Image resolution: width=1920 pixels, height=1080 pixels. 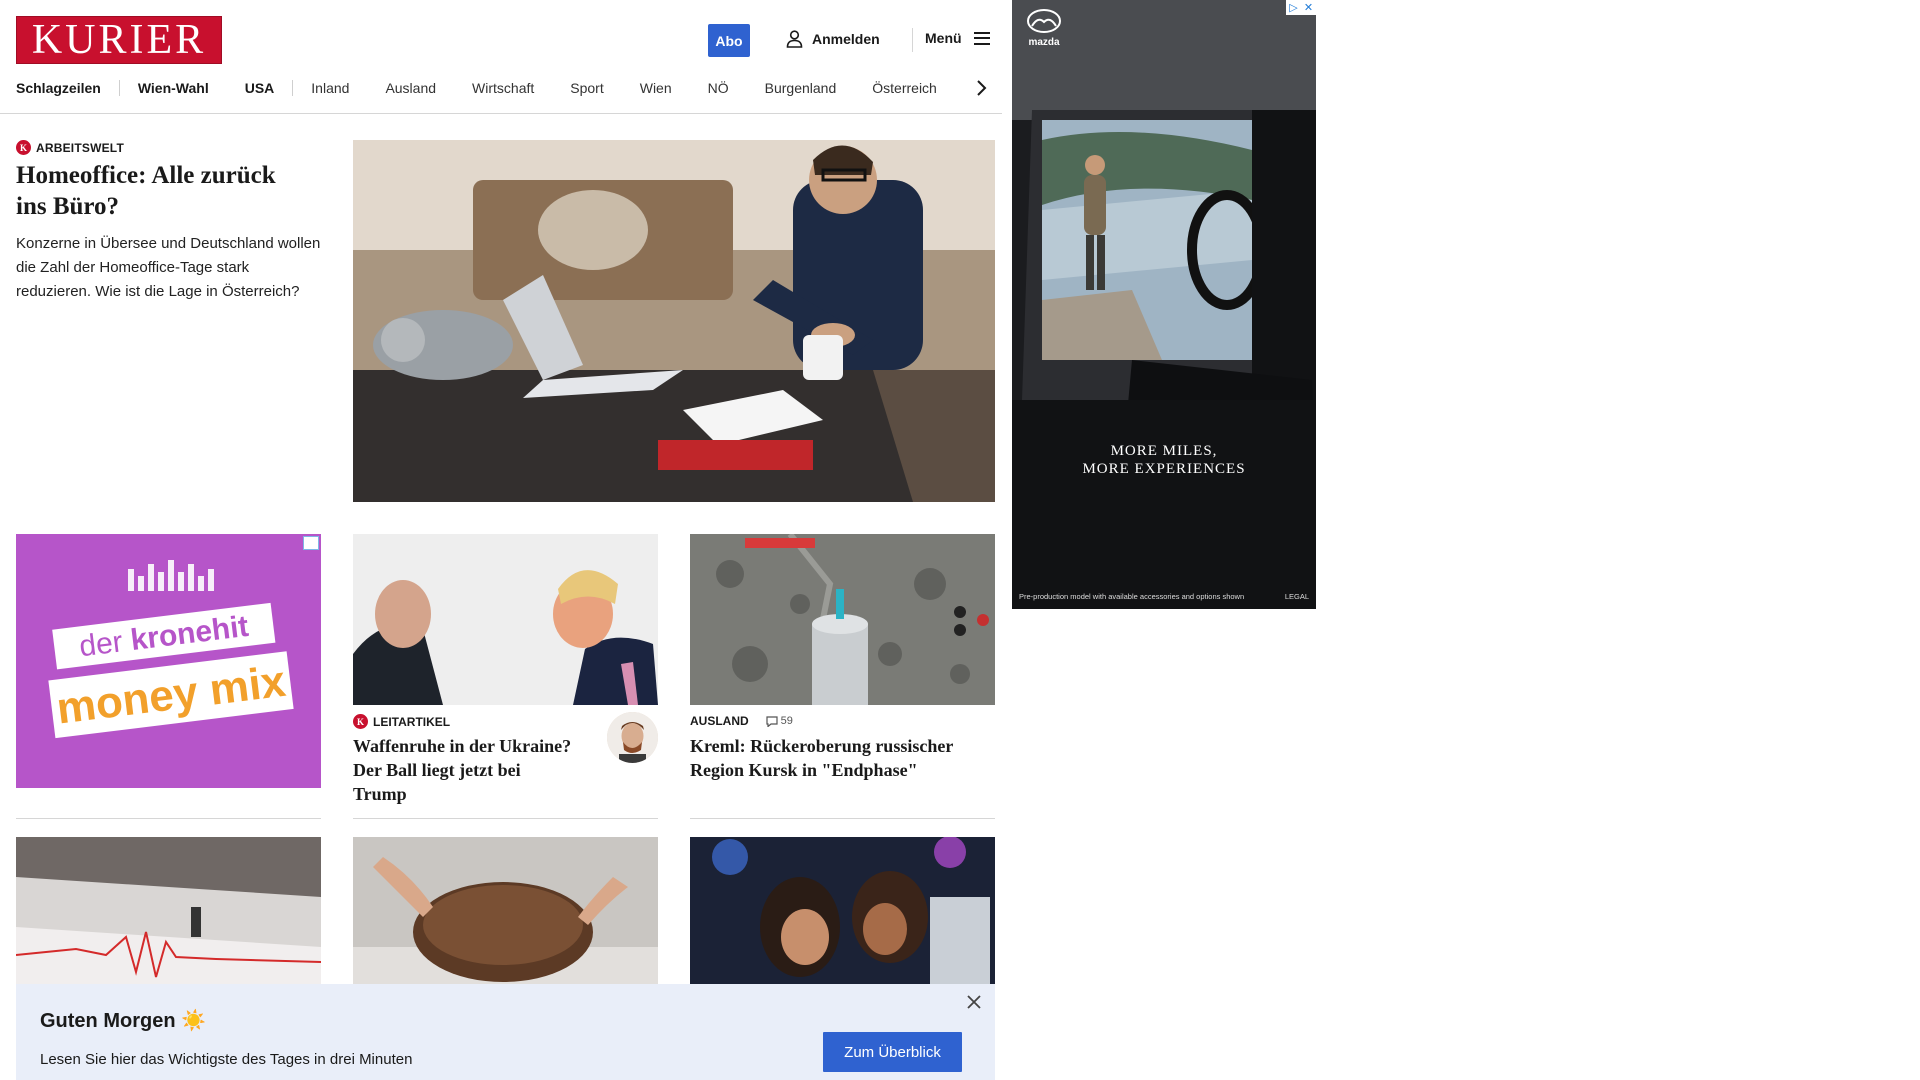 I want to click on mazda-tagline: MORE MILES, MORE EXPERIENCES, so click(x=1164, y=460).